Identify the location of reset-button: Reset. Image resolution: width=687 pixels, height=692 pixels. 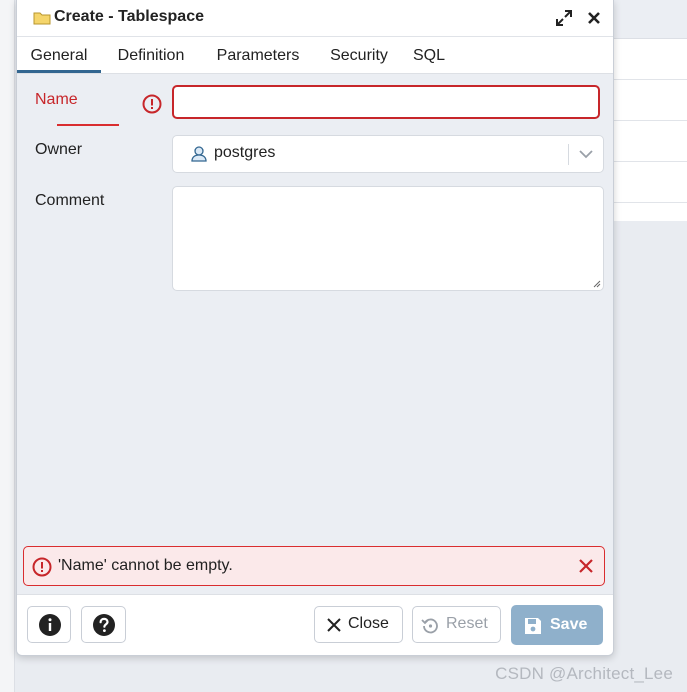
(456, 624).